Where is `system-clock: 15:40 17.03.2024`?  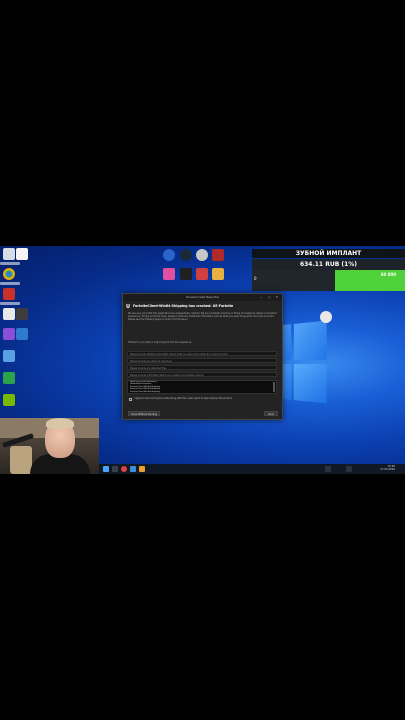
system-clock: 15:40 17.03.2024 is located at coordinates (387, 468).